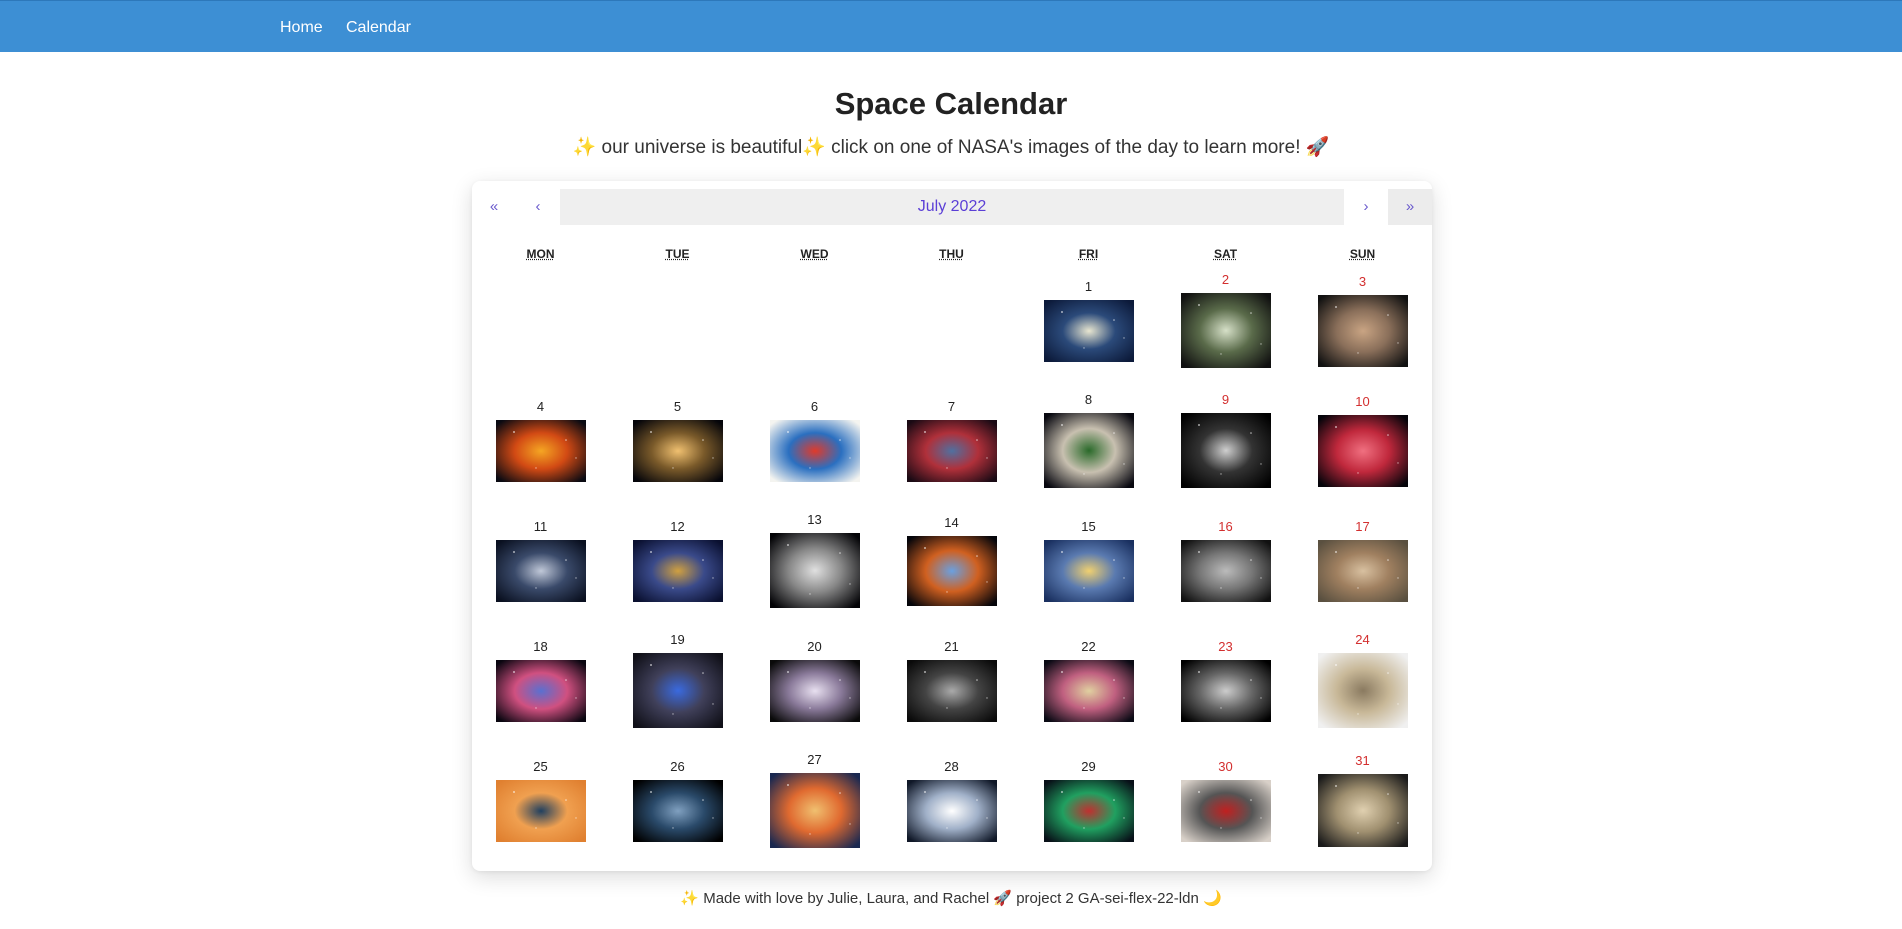  What do you see at coordinates (1088, 526) in the screenshot?
I see `day-number: 15` at bounding box center [1088, 526].